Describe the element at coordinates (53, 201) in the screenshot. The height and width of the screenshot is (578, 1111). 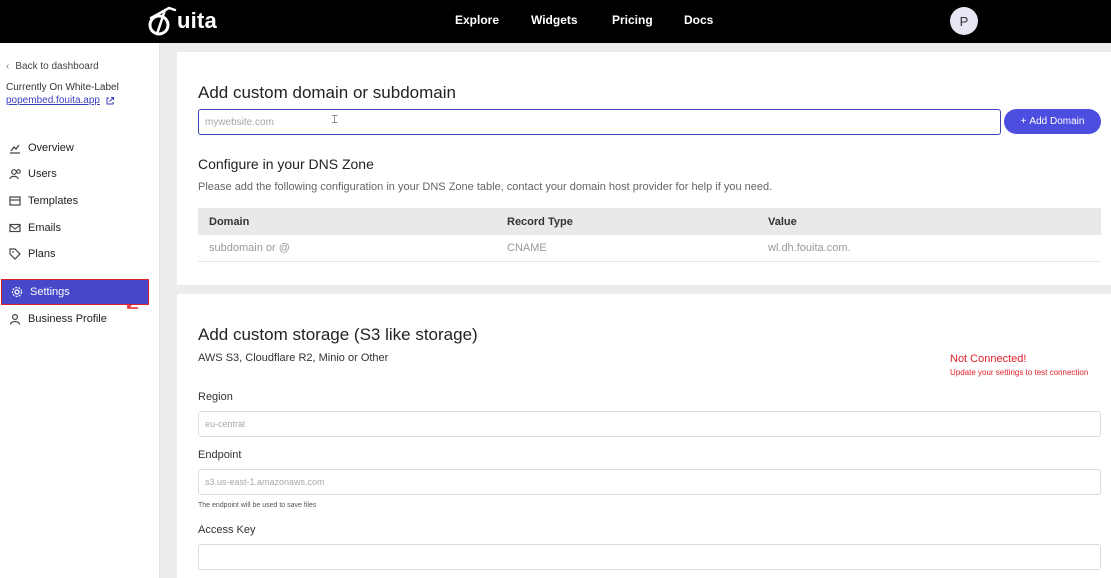
I see `sidebar-item-label: Templates` at that location.